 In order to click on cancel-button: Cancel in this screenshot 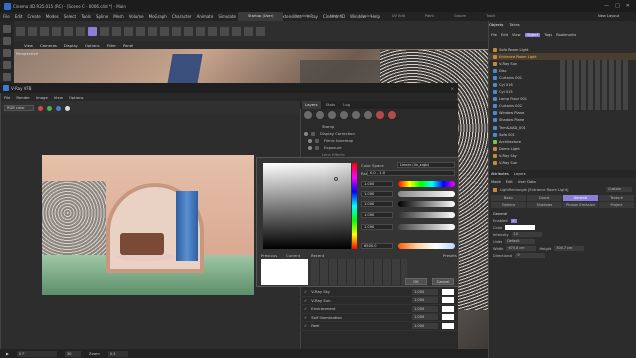, I will do `click(443, 281)`.